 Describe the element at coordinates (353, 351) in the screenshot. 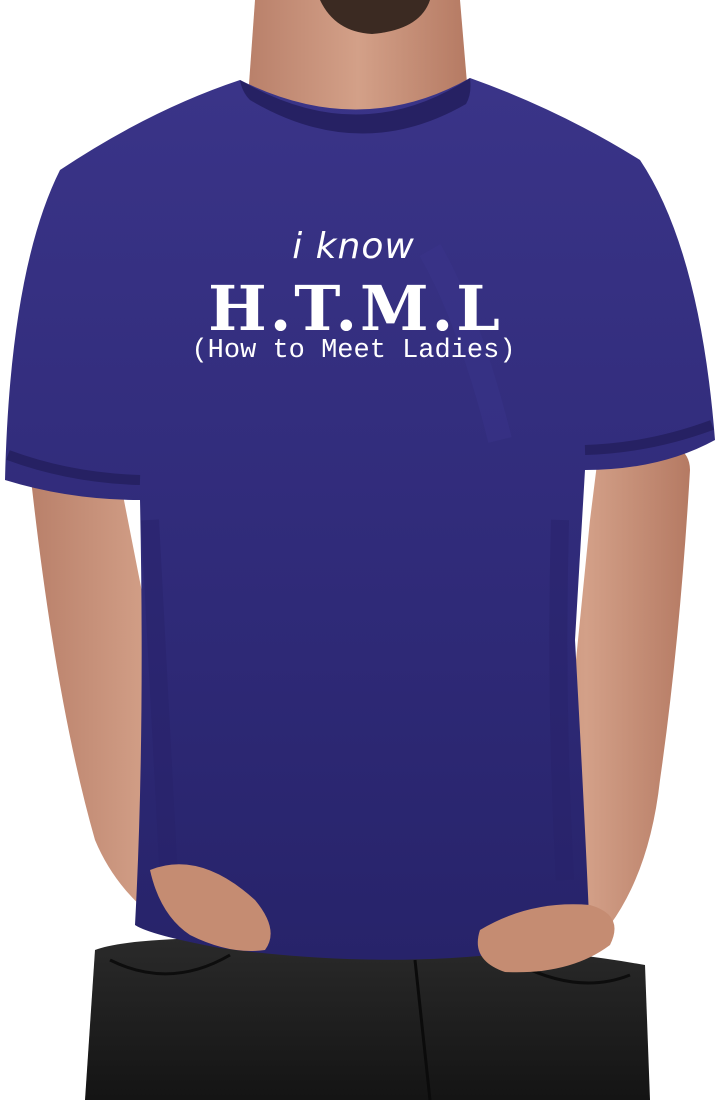

I see `shirt-print-tagline: (How to Meet Ladies)` at that location.